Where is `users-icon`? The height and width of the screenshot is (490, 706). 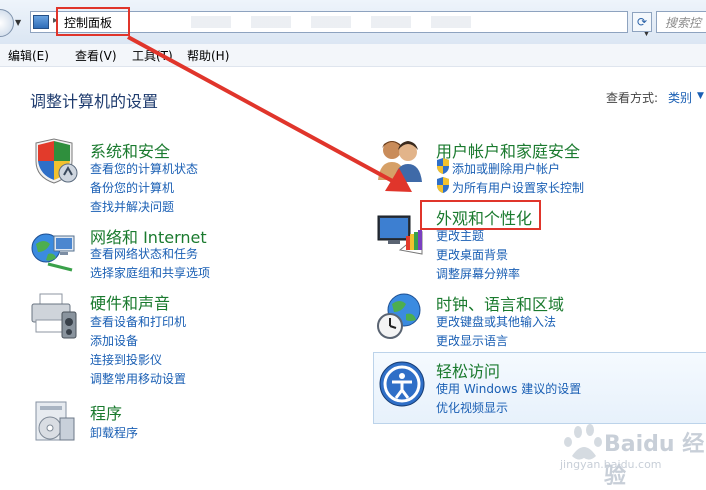 users-icon is located at coordinates (400, 160).